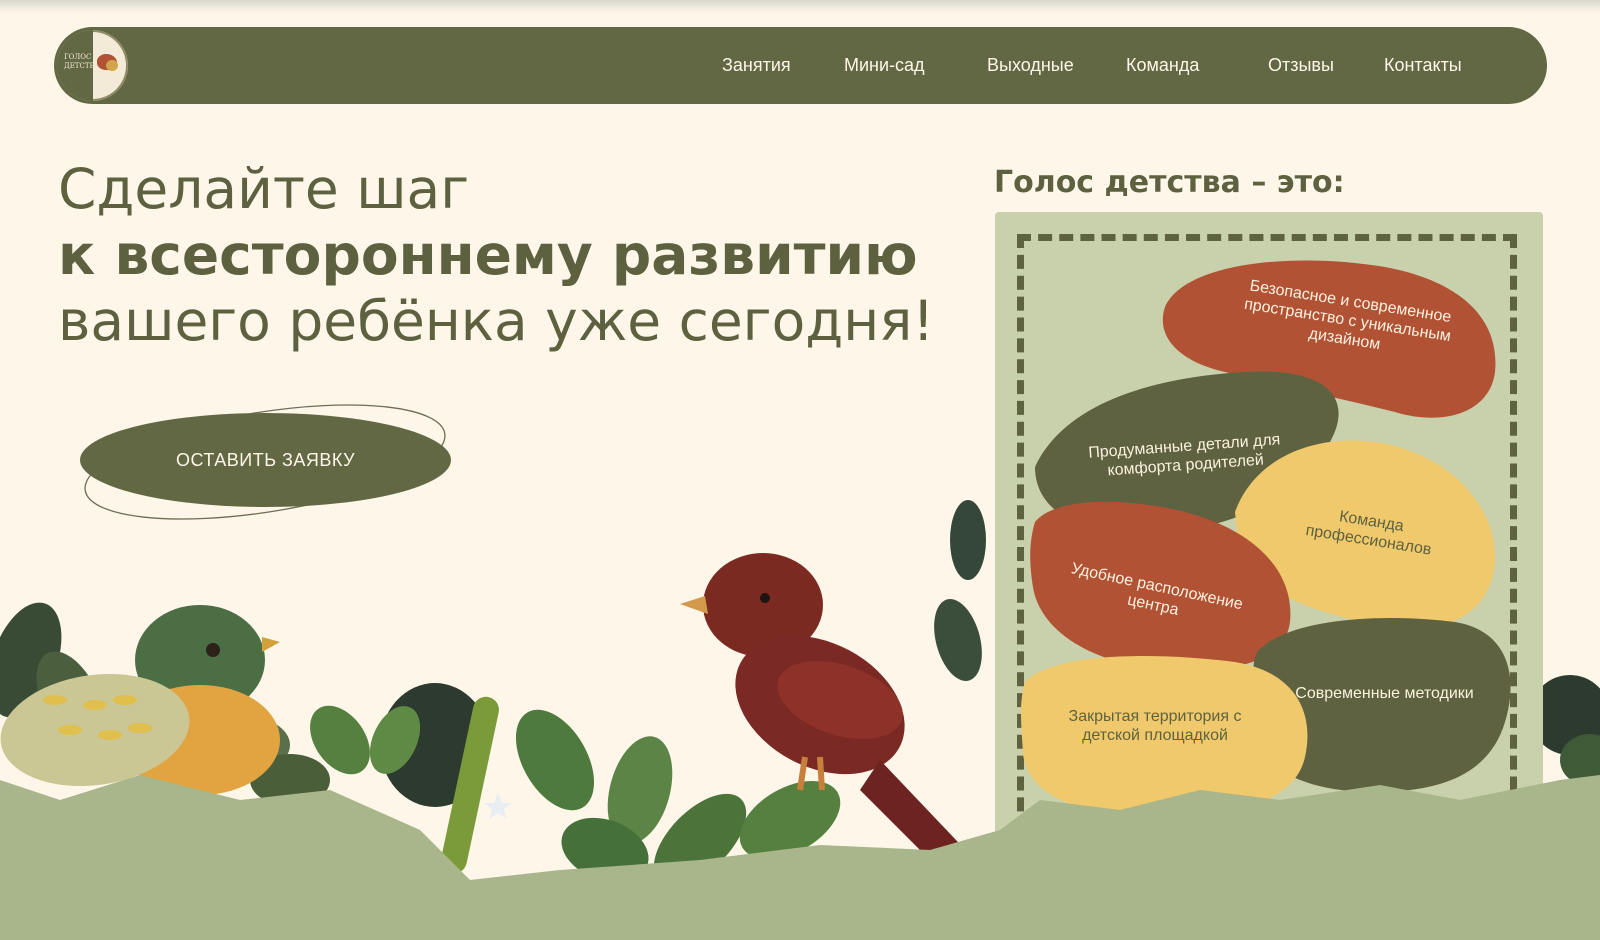  Describe the element at coordinates (1169, 182) in the screenshot. I see `features-title: Голос детства – это:` at that location.